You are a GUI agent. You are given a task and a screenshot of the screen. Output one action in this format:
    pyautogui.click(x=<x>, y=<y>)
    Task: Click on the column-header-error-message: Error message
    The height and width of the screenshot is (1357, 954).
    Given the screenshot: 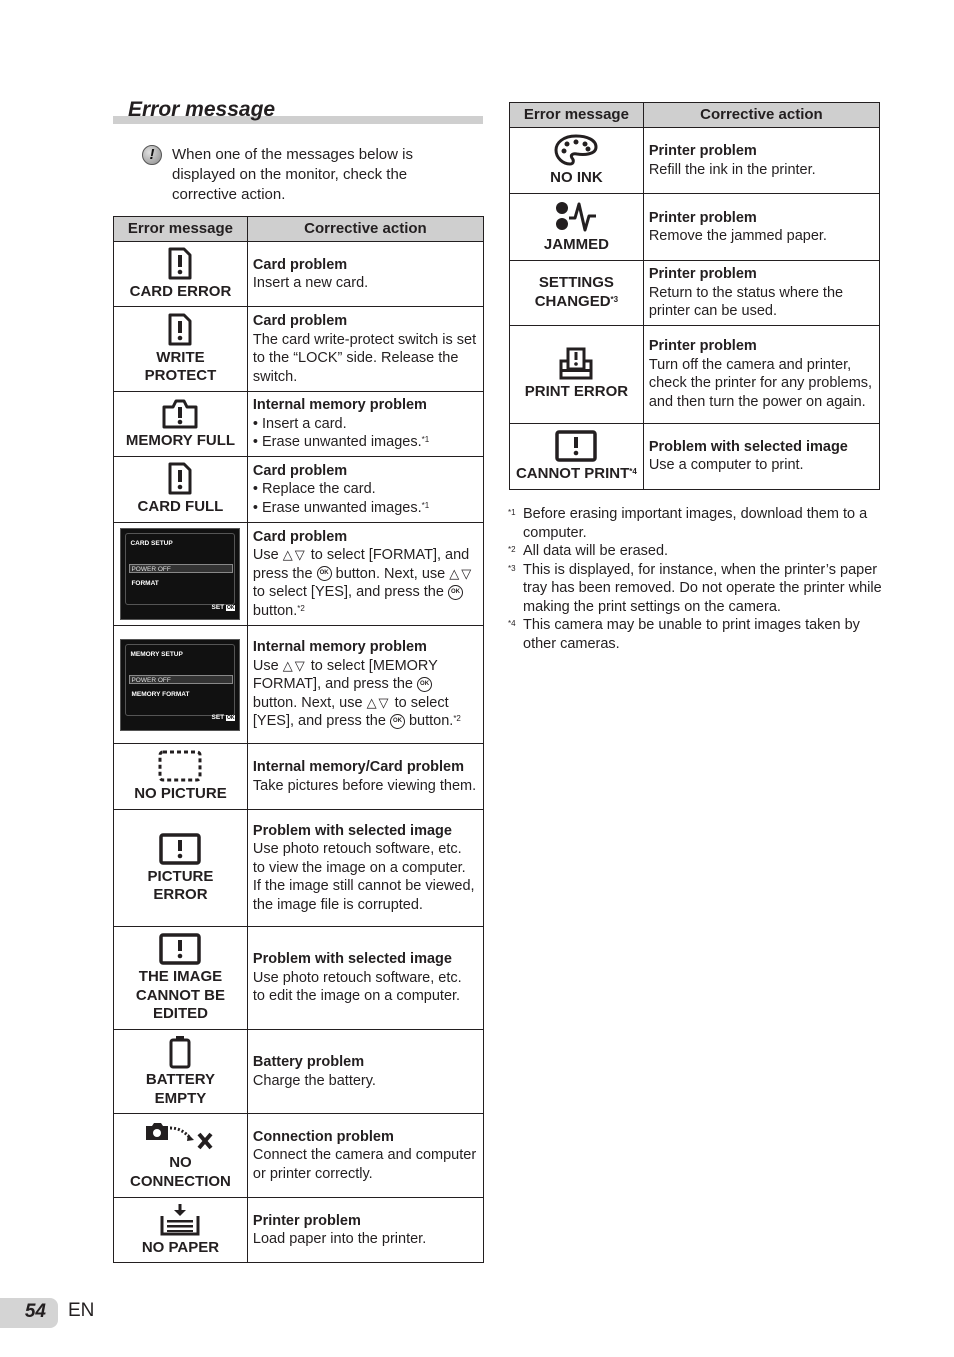 What is the action you would take?
    pyautogui.click(x=180, y=229)
    